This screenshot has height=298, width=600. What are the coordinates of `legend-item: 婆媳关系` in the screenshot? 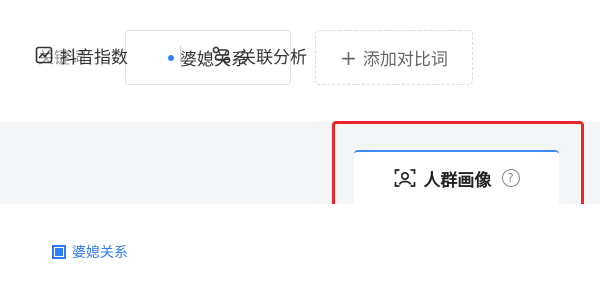 It's located at (90, 252).